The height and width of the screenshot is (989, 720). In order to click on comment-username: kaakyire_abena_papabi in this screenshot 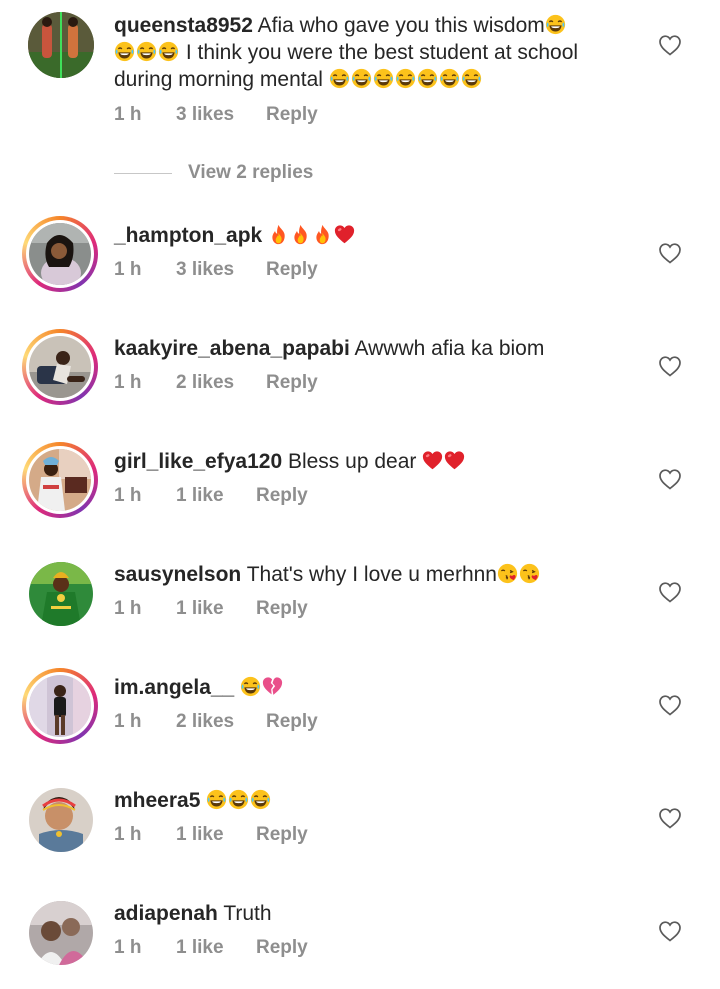, I will do `click(232, 348)`.